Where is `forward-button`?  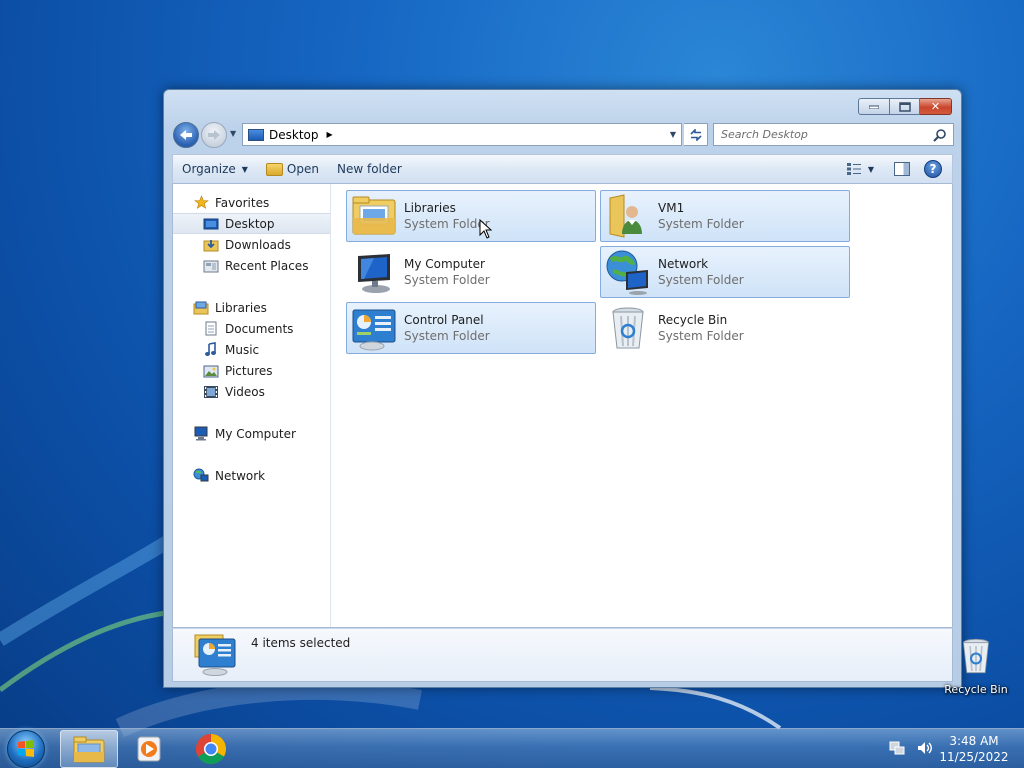
forward-button is located at coordinates (214, 135).